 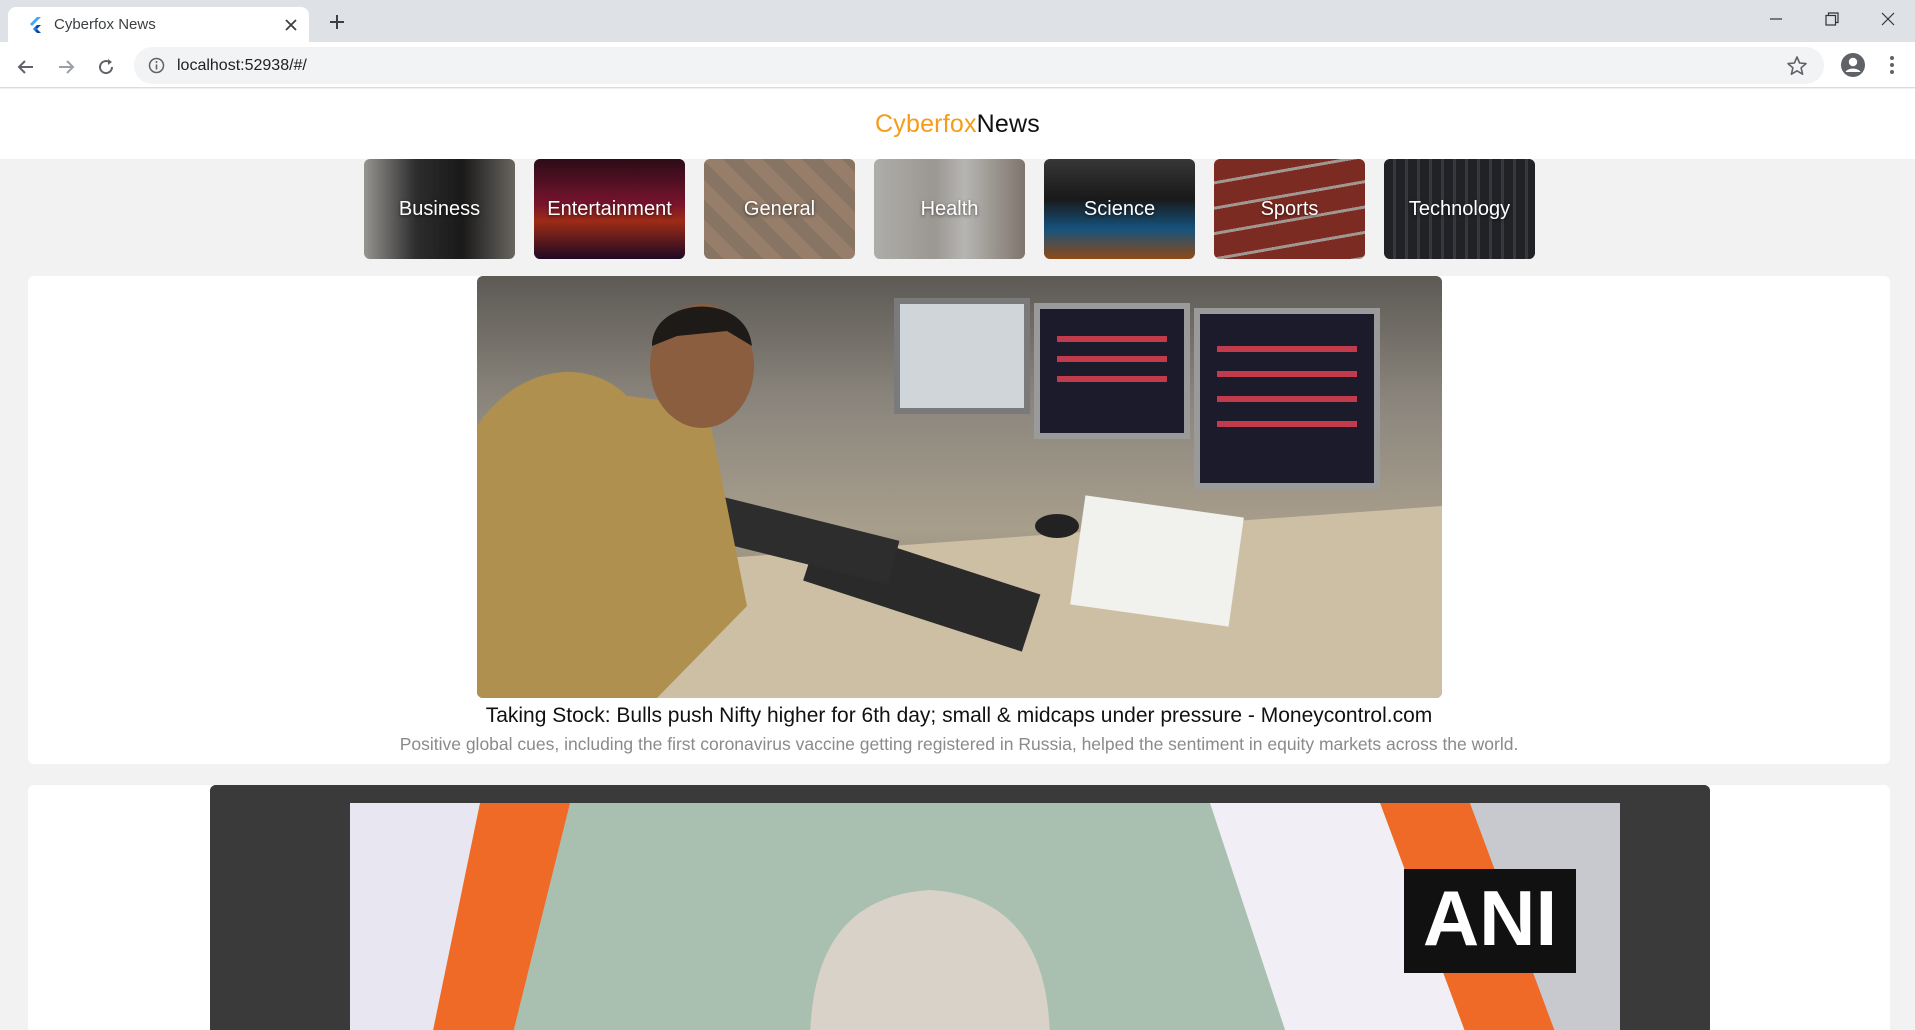 I want to click on category-science: Science, so click(x=1119, y=209).